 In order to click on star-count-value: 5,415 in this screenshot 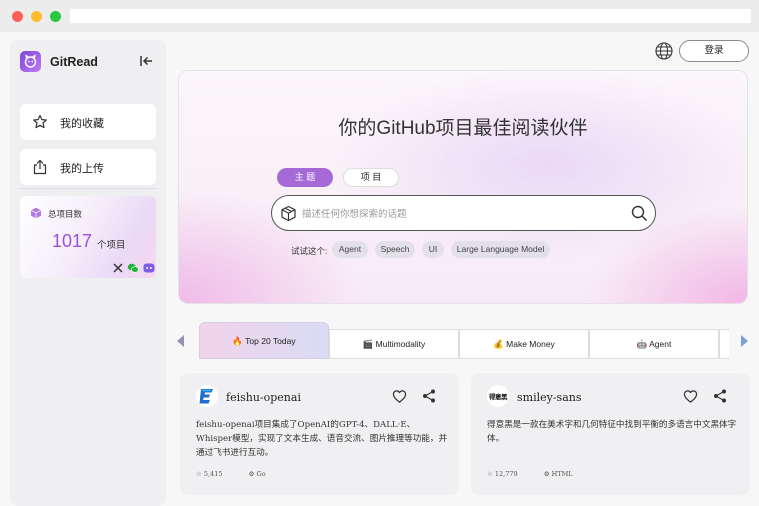, I will do `click(213, 474)`.